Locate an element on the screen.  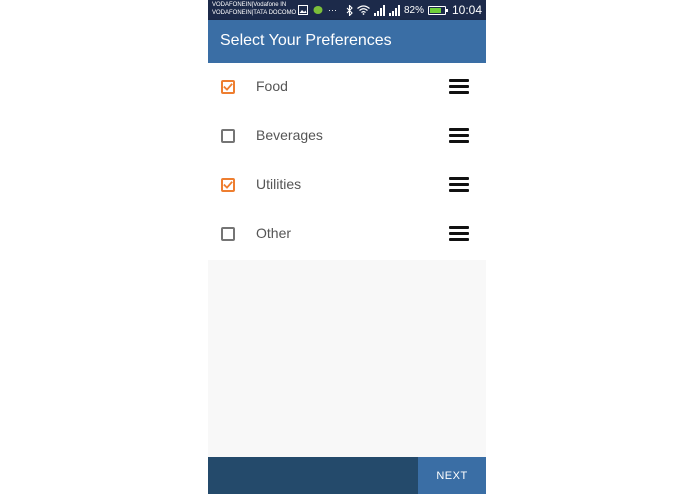
preference-label: Beverages is located at coordinates (289, 135).